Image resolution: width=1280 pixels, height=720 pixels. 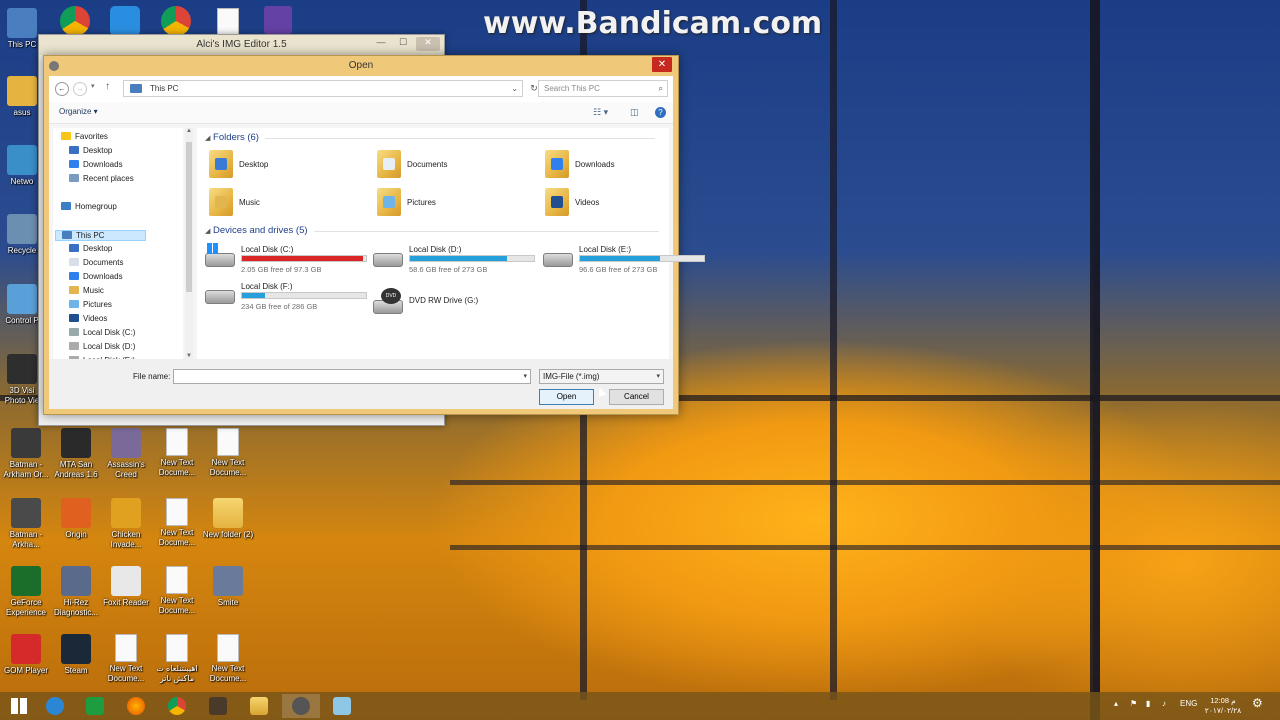 What do you see at coordinates (601, 376) in the screenshot?
I see `file-type-select: IMG-File (*.img) ▾` at bounding box center [601, 376].